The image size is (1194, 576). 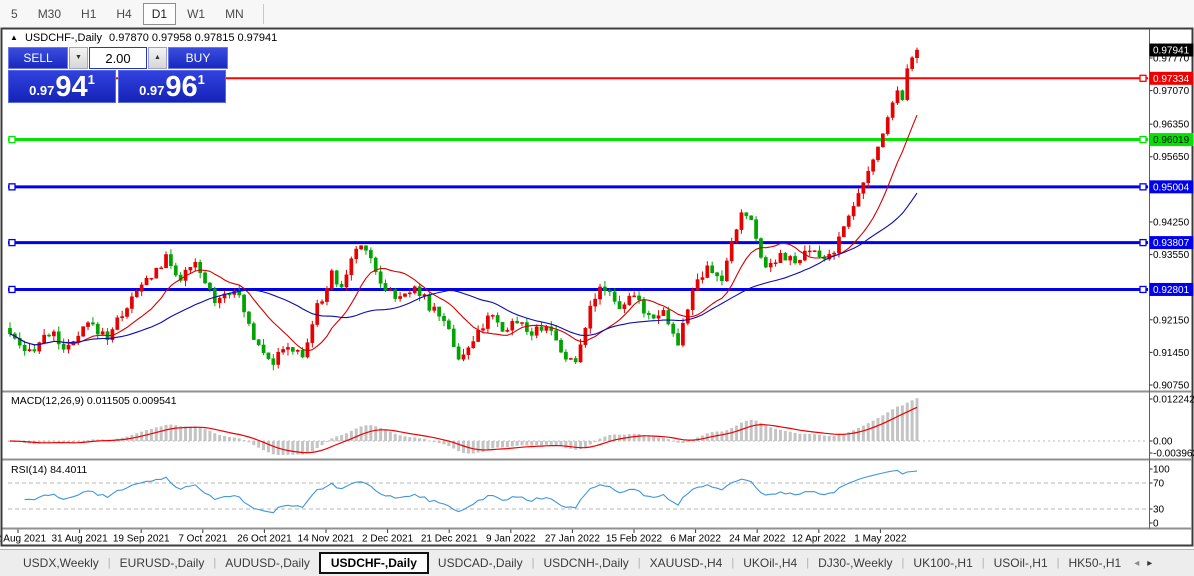 I want to click on spin-up-icon: ▲, so click(x=157, y=57).